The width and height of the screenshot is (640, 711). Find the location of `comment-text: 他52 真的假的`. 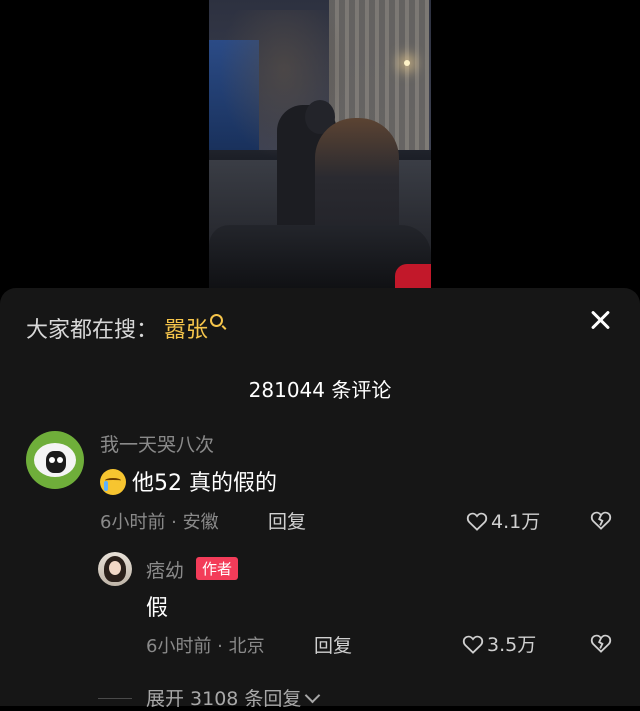

comment-text: 他52 真的假的 is located at coordinates (188, 481).